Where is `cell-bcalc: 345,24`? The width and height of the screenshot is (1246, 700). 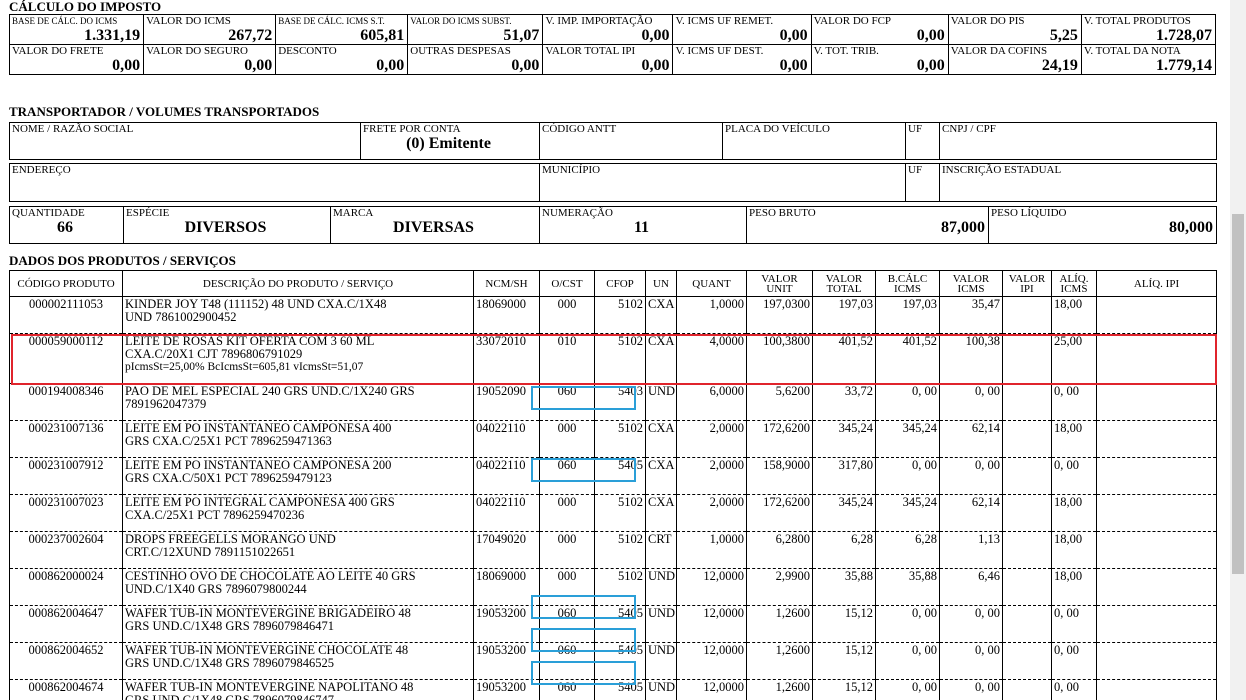
cell-bcalc: 345,24 is located at coordinates (907, 513).